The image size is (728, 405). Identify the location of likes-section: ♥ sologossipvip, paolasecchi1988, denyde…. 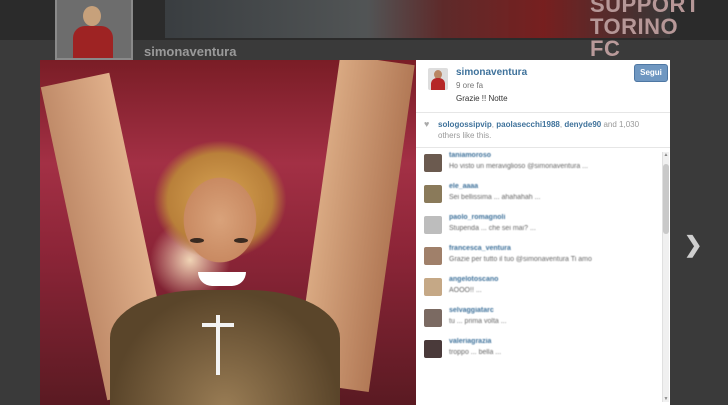
(543, 130).